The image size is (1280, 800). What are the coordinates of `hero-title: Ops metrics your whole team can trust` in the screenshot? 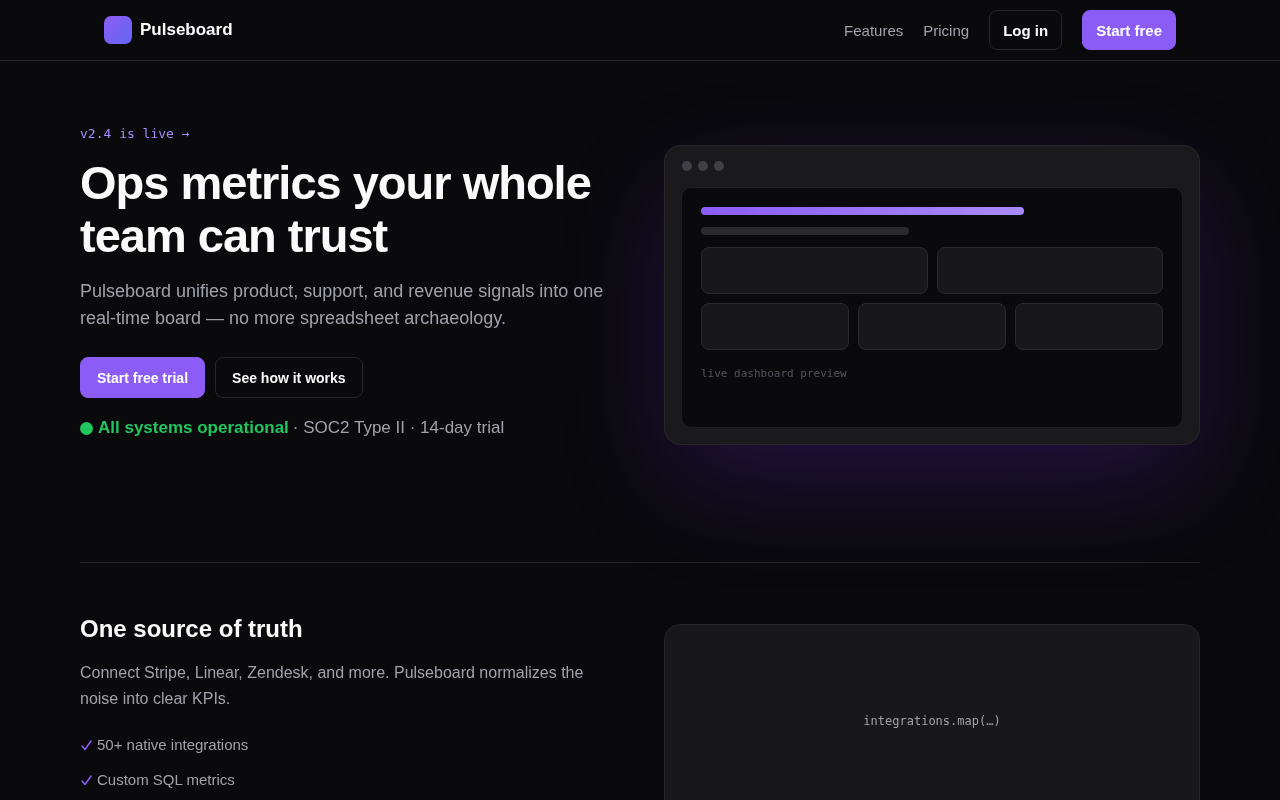 It's located at (336, 209).